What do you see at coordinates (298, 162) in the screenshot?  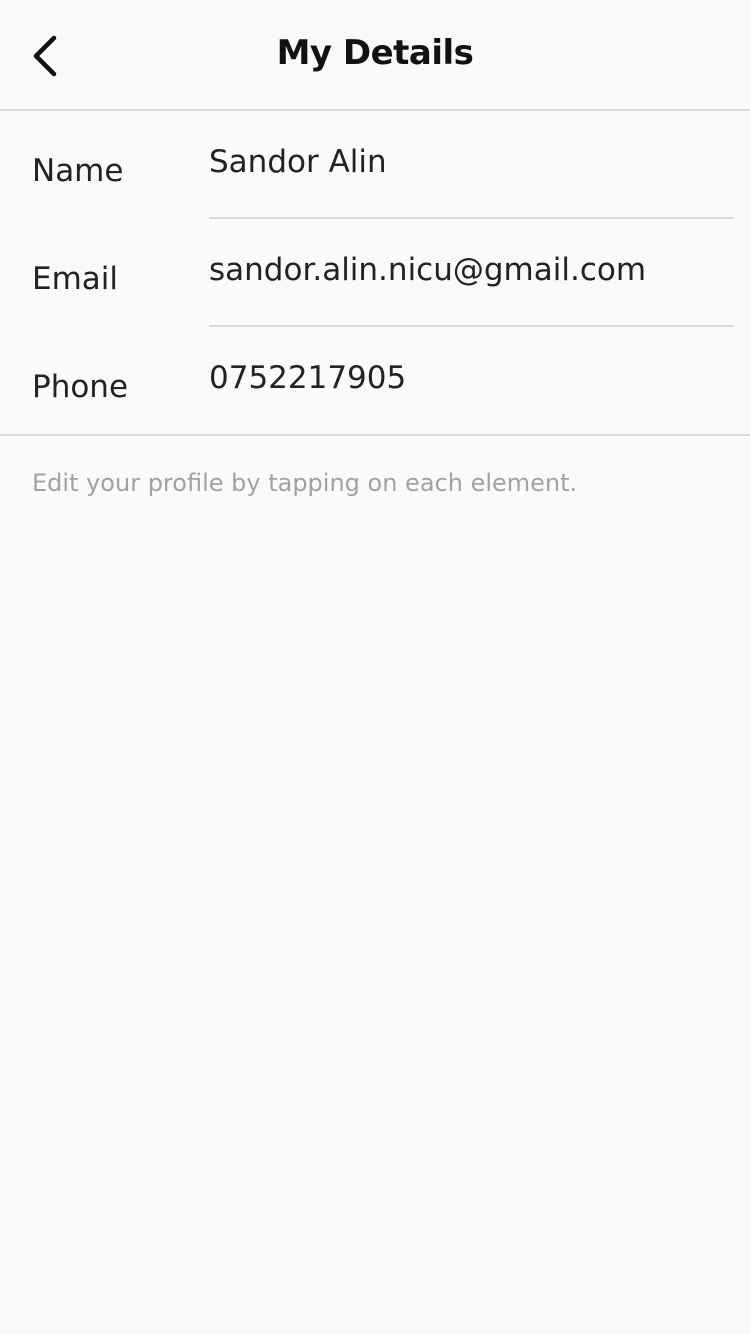 I see `name-value: Sandor Alin` at bounding box center [298, 162].